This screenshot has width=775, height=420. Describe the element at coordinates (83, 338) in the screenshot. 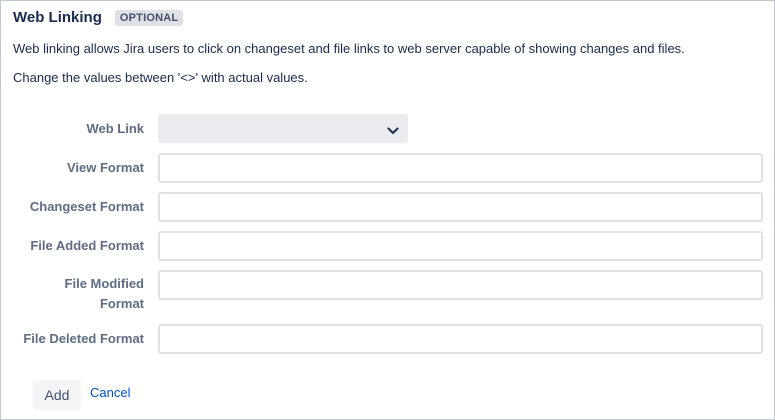

I see `file-deleted-format-label: File Deleted Format` at that location.